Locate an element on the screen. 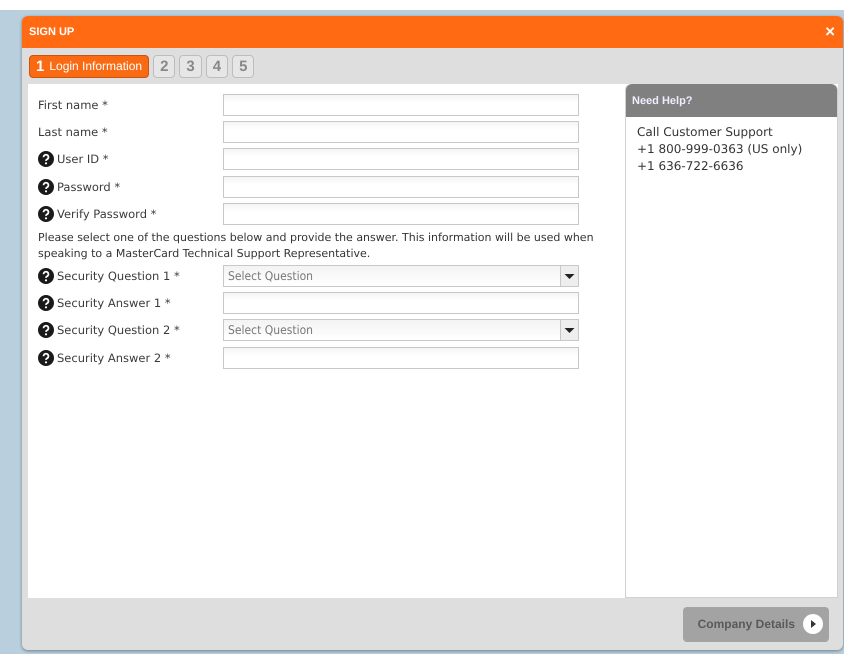 This screenshot has height=654, width=844. dialog-title: SIGN UP is located at coordinates (51, 32).